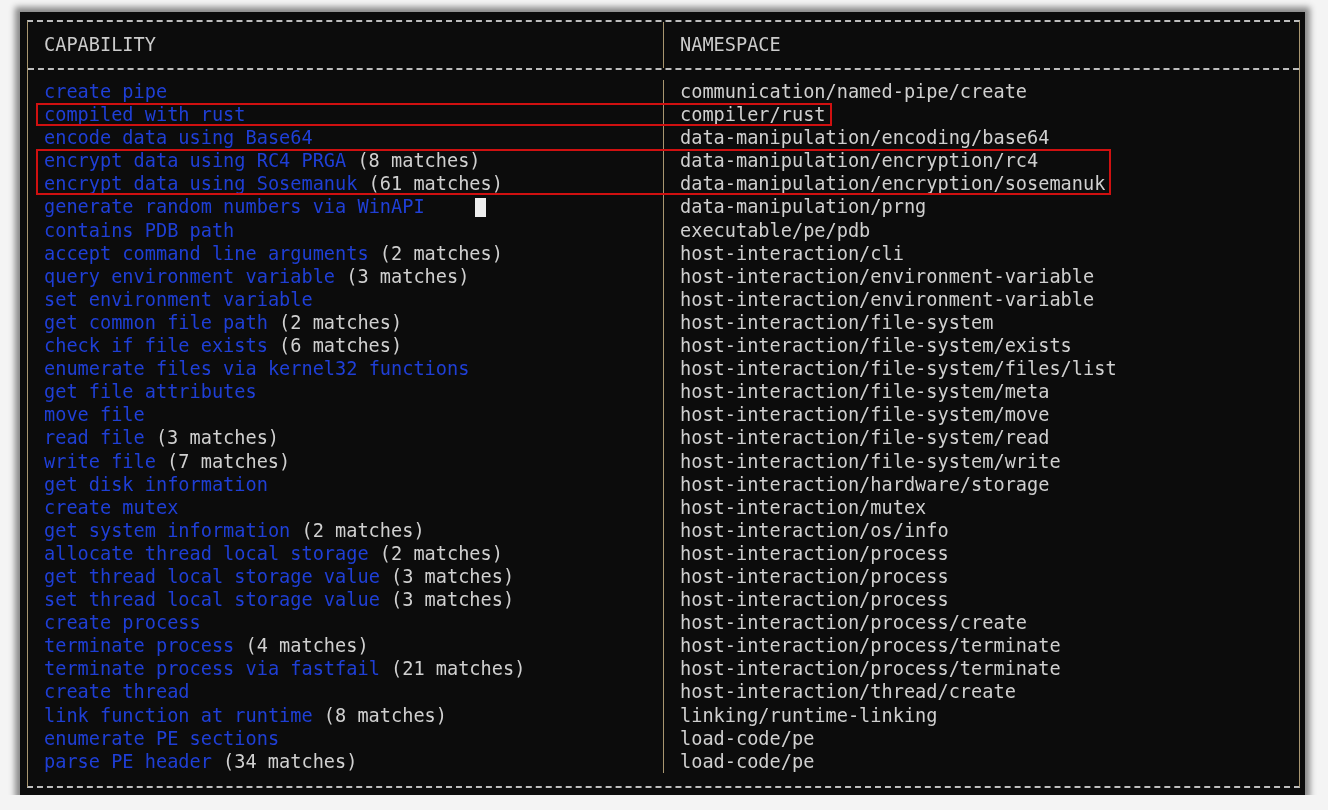 The width and height of the screenshot is (1328, 810). Describe the element at coordinates (876, 346) in the screenshot. I see `namespace-text: host-interaction/file-system/exists` at that location.